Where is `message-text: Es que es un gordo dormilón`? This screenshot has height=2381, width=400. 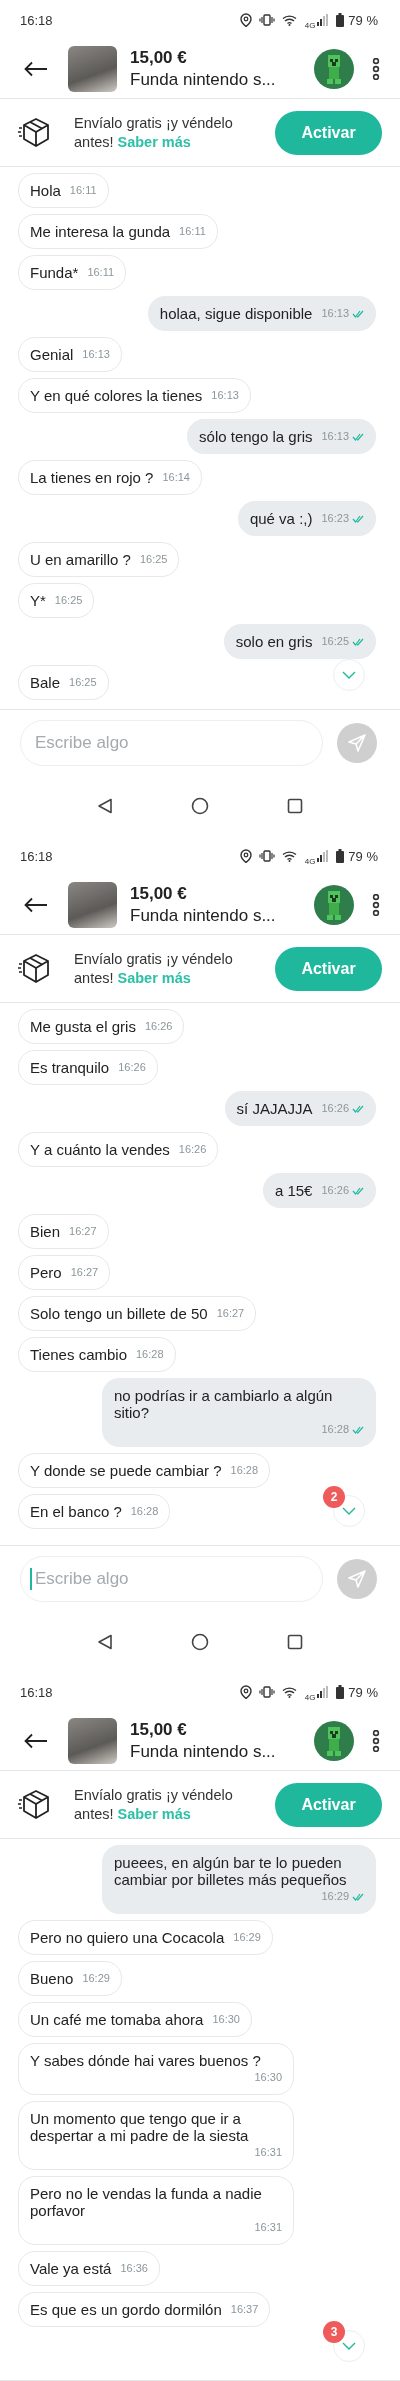 message-text: Es que es un gordo dormilón is located at coordinates (126, 2309).